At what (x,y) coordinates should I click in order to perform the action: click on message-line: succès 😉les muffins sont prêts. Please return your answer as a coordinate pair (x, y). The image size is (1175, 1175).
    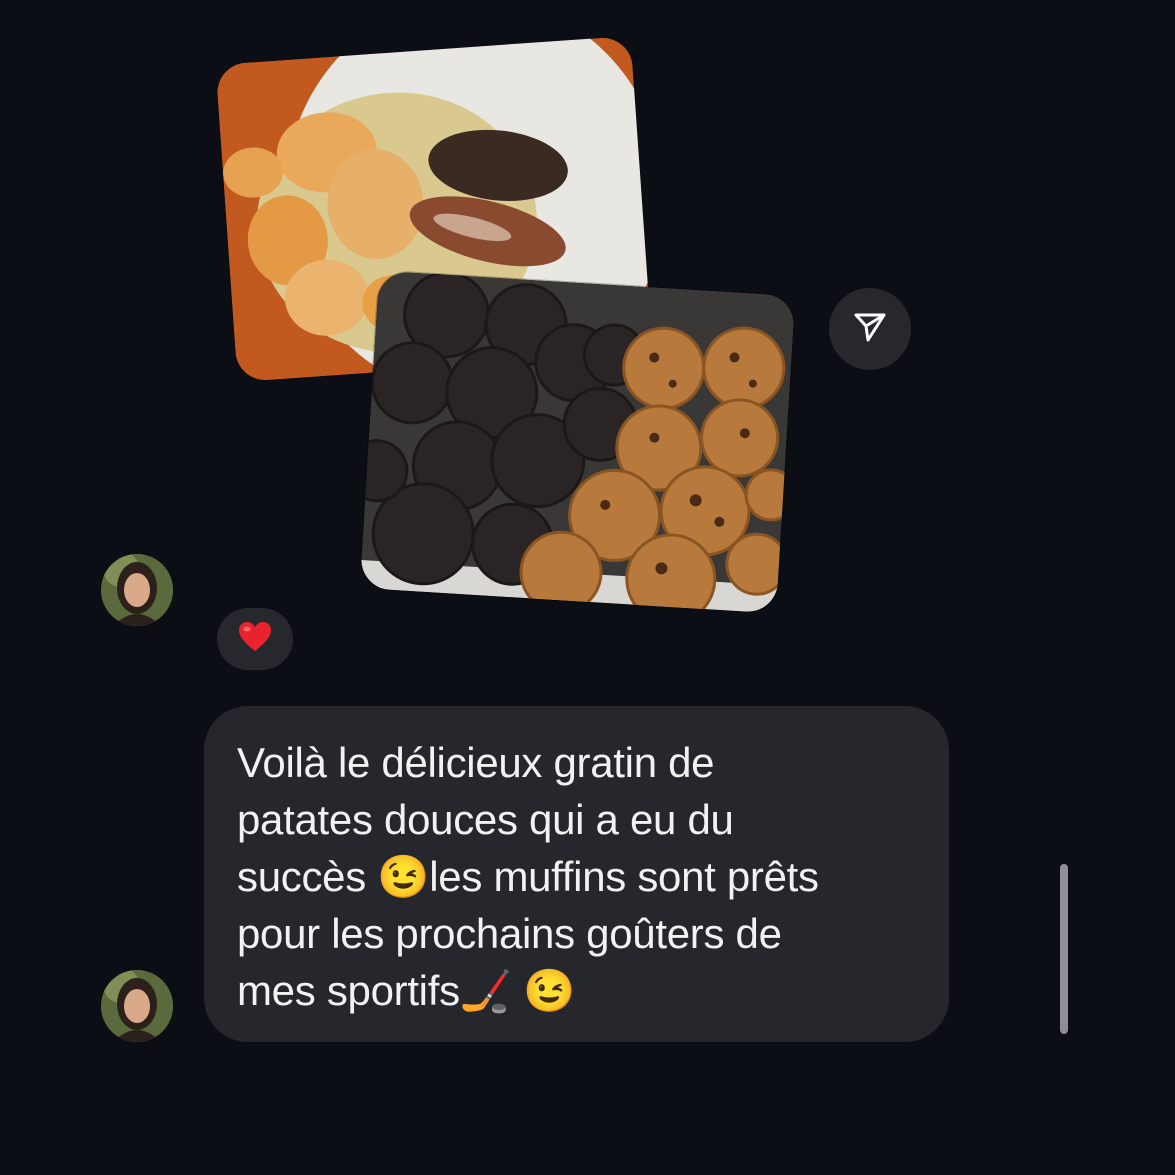
    Looking at the image, I should click on (528, 876).